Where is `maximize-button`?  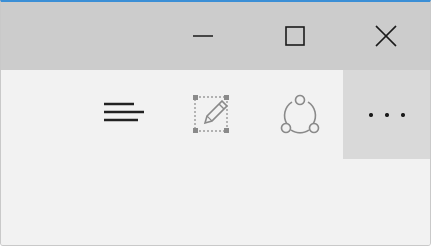 maximize-button is located at coordinates (295, 36).